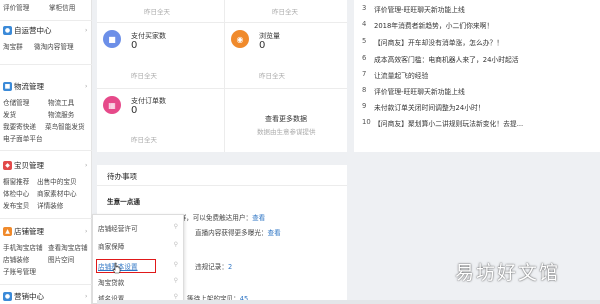 This screenshot has width=600, height=304. Describe the element at coordinates (138, 282) in the screenshot. I see `flyout-item-loan: 淘宝贷款 ⚲` at that location.